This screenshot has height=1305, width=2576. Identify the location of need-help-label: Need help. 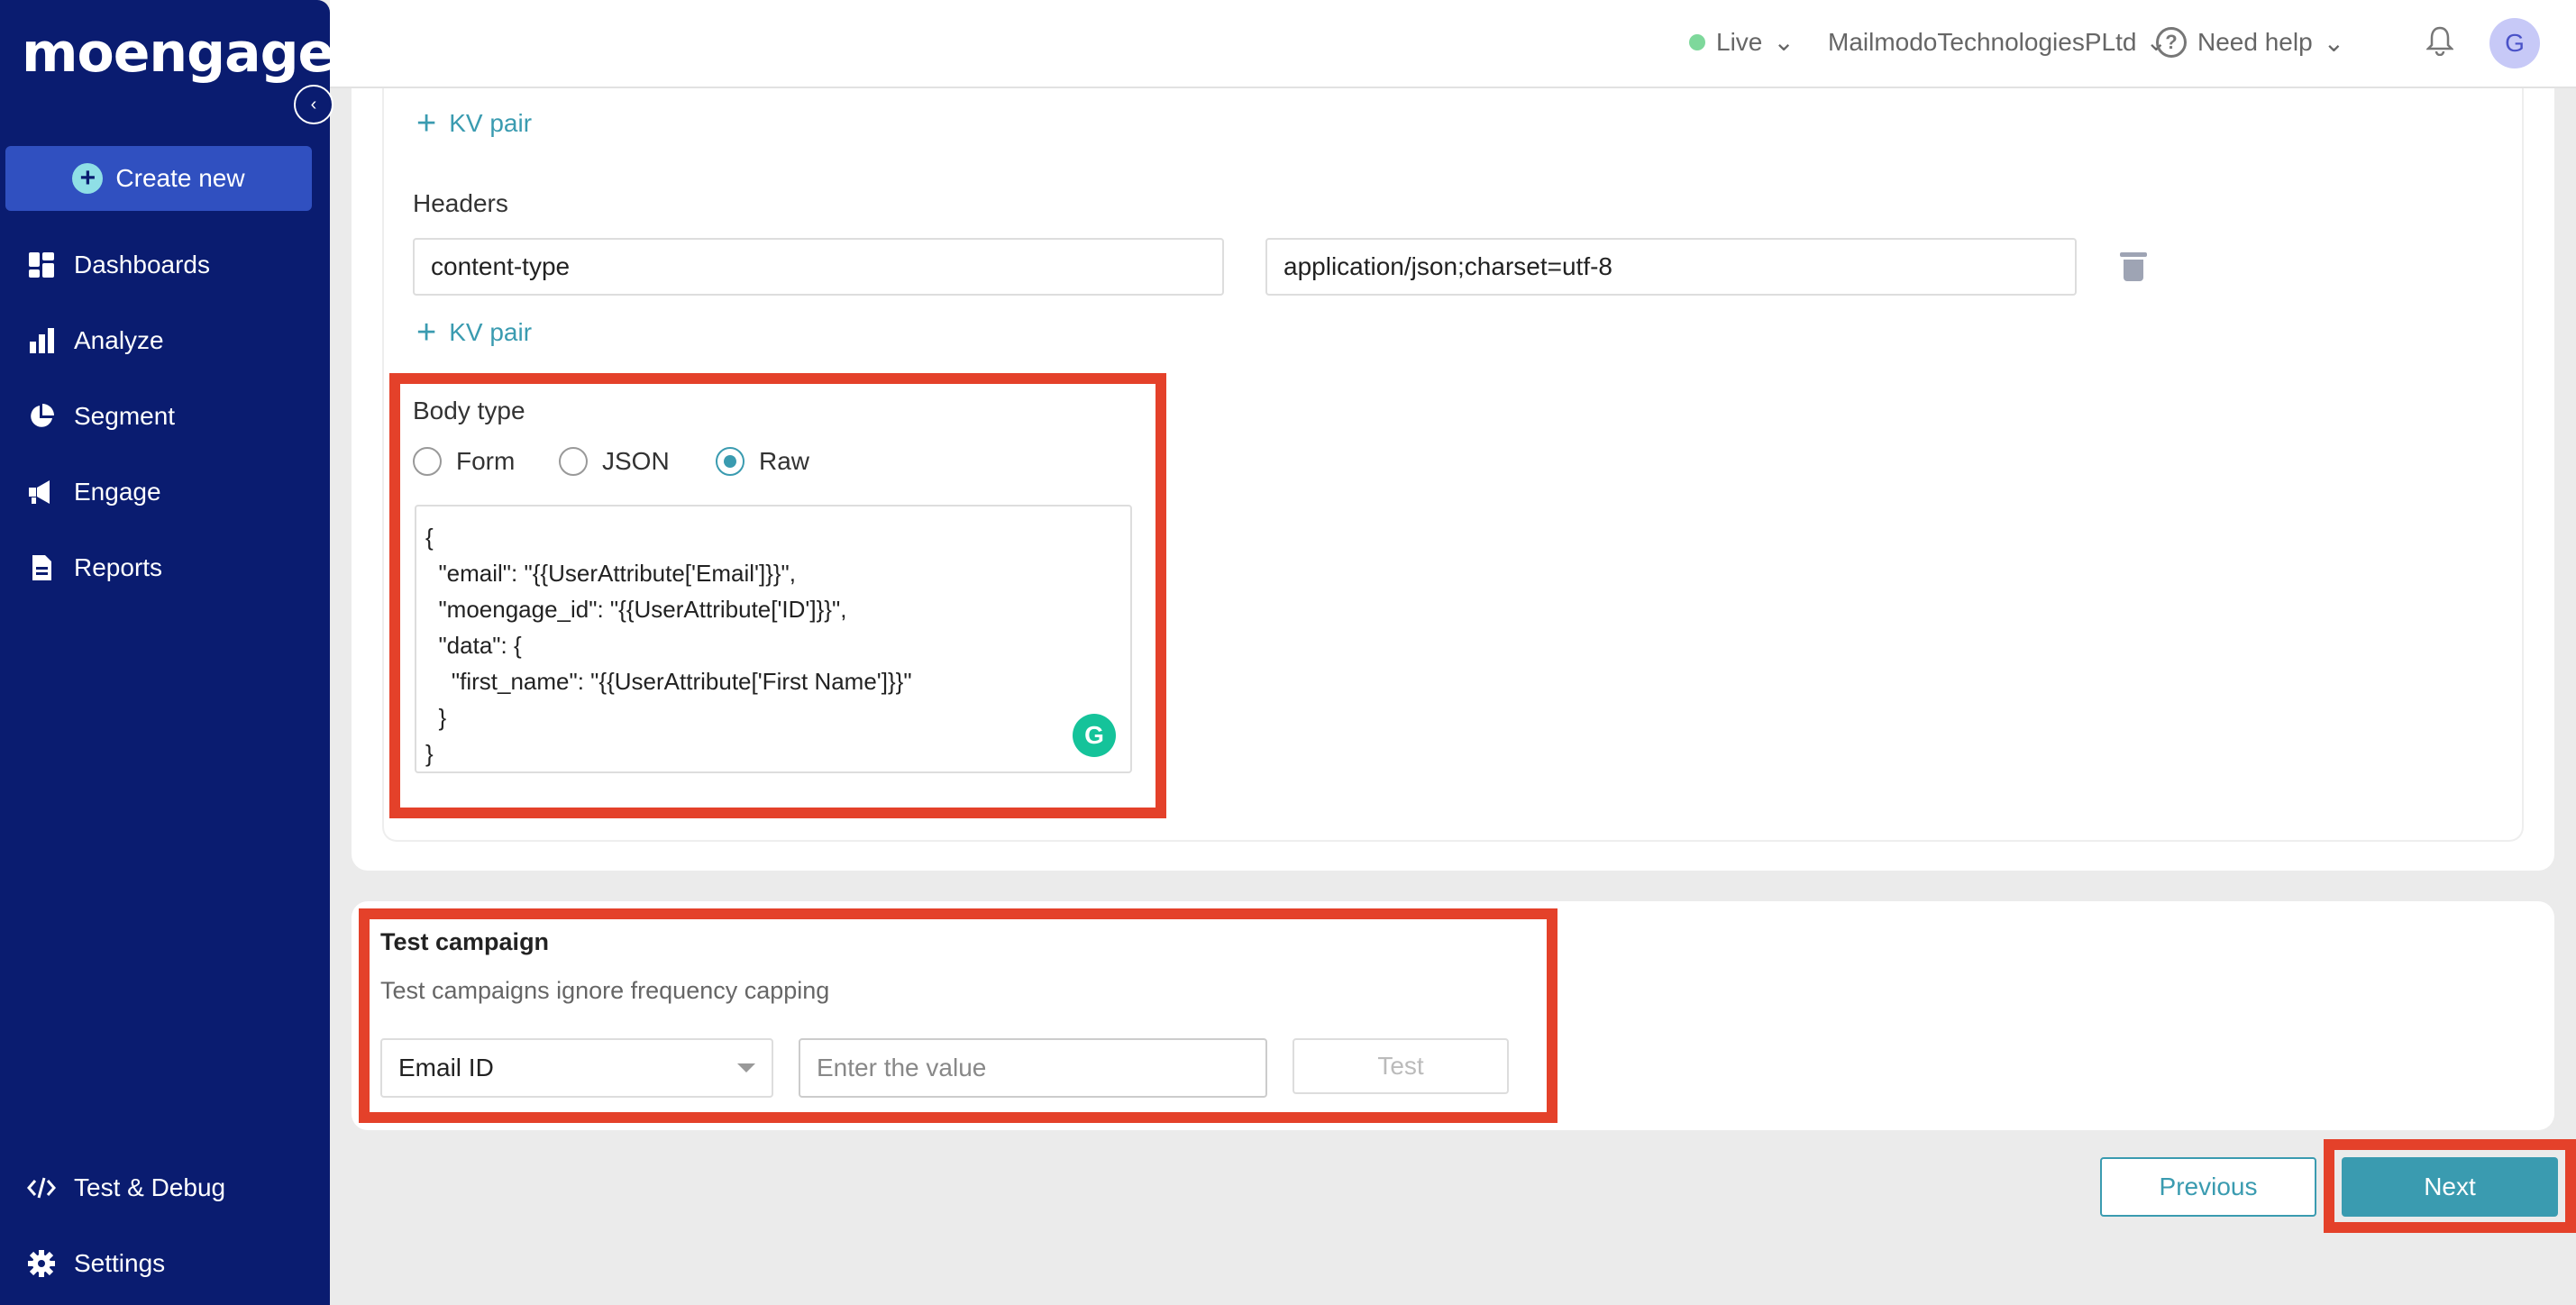
(2255, 42).